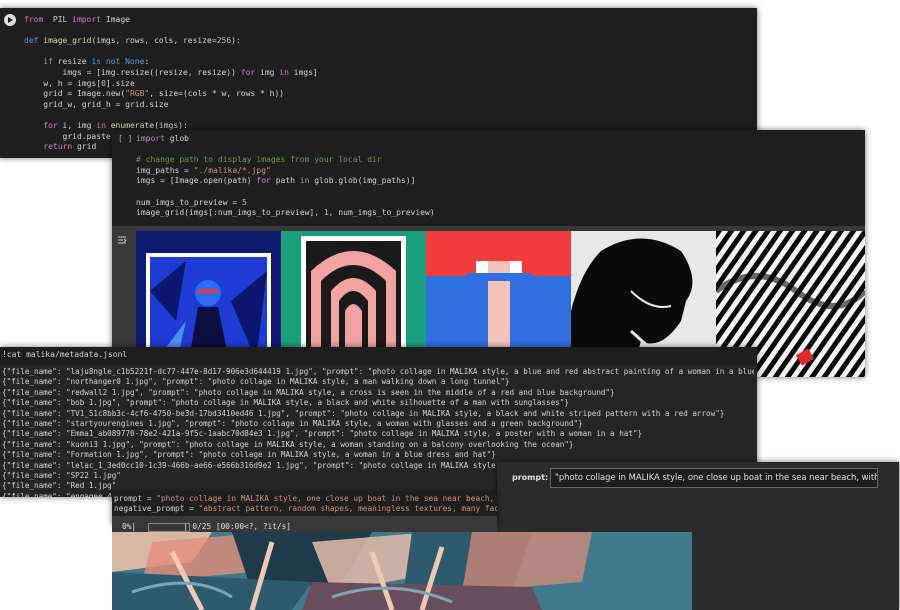 The width and height of the screenshot is (900, 610). What do you see at coordinates (154, 41) in the screenshot?
I see `code-token: (imgs, rows, cols, resize=` at bounding box center [154, 41].